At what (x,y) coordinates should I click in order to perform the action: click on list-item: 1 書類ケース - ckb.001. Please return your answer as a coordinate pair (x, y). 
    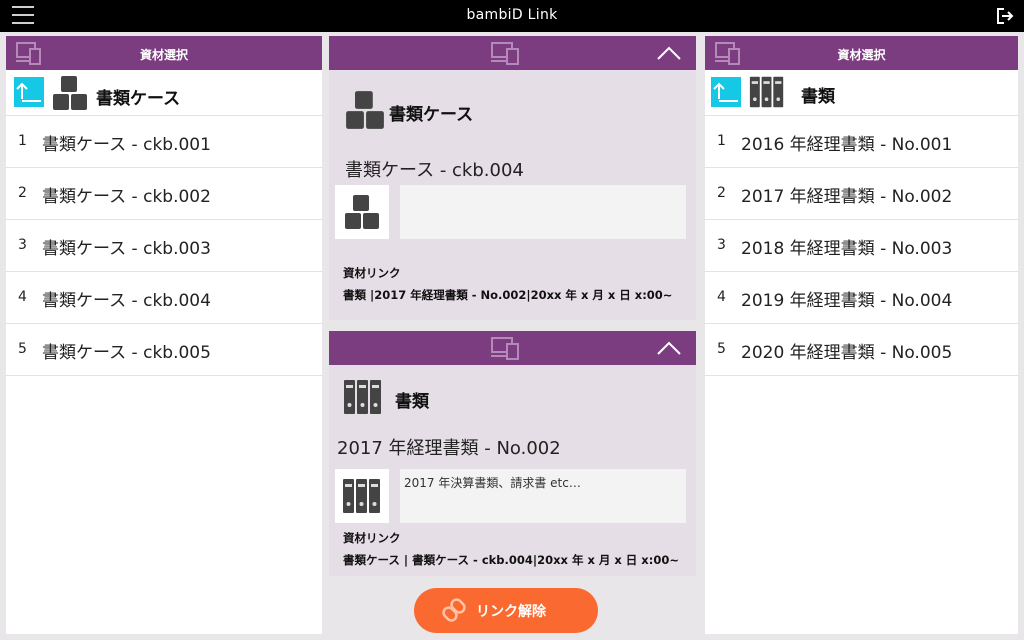
    Looking at the image, I should click on (164, 142).